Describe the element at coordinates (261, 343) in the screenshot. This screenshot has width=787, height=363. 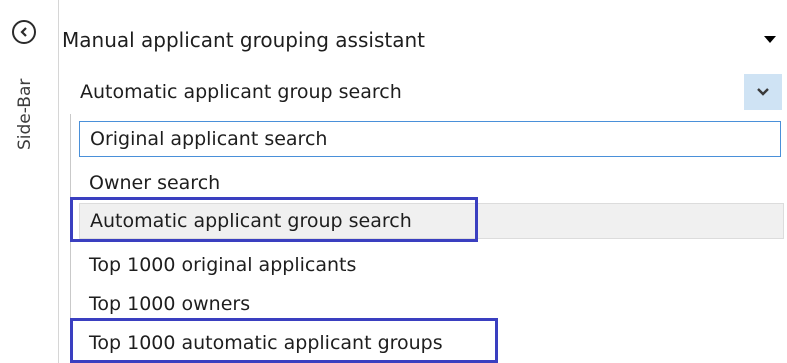
I see `option-top-1000-automatic-applicant-groups: Top 1000 automatic applicant groups` at that location.